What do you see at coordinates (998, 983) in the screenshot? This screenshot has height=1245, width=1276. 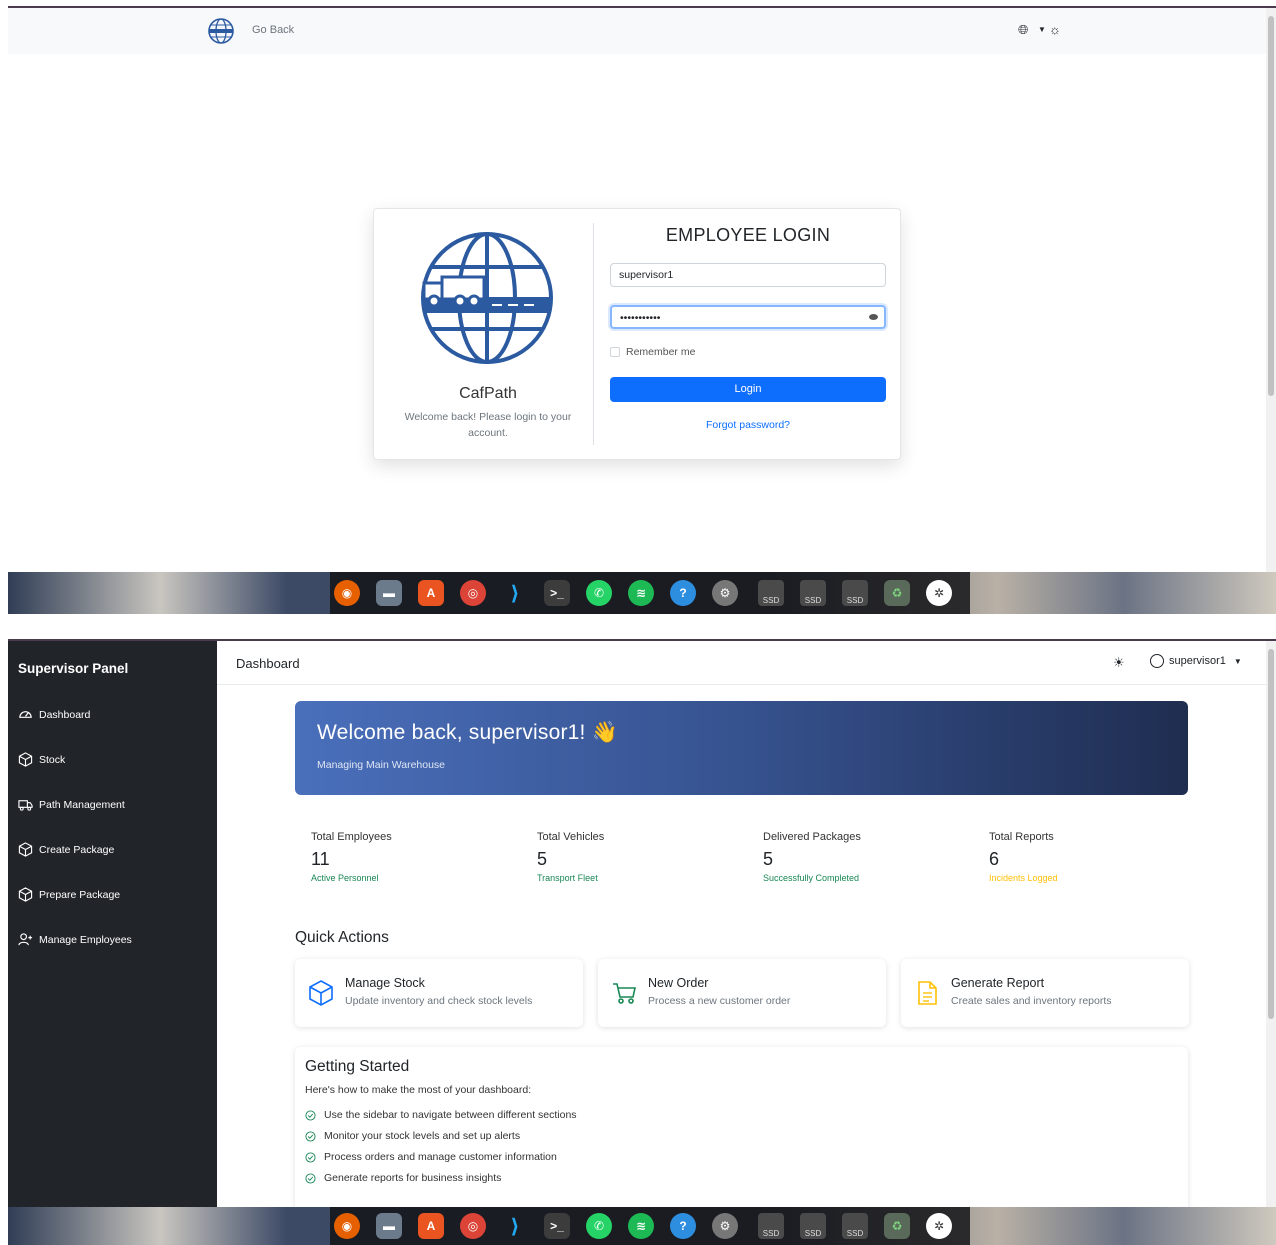 I see `card-title: Generate Report` at bounding box center [998, 983].